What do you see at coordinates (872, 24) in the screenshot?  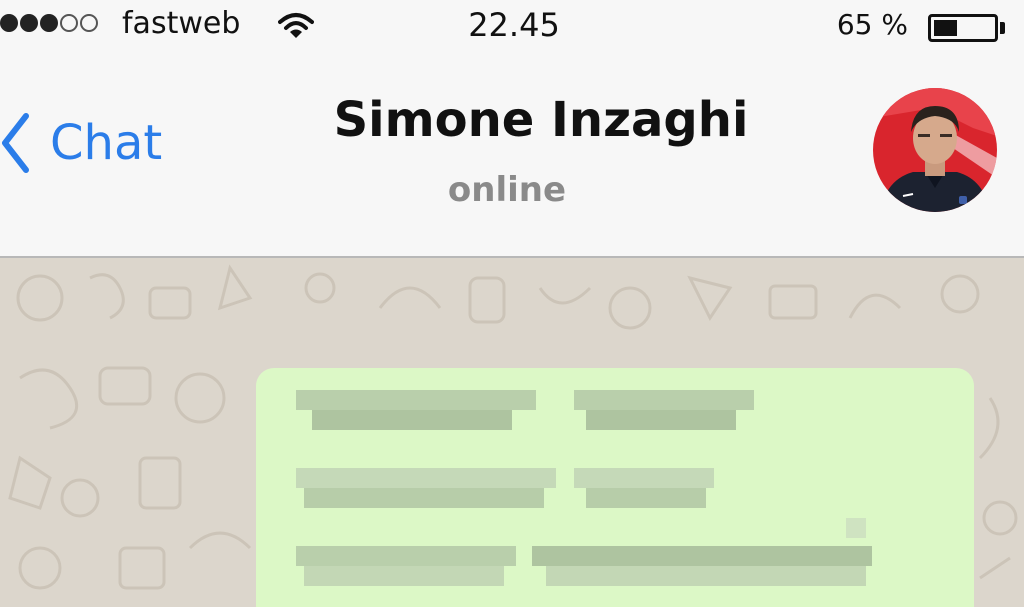 I see `battery-percentage: 65 %` at bounding box center [872, 24].